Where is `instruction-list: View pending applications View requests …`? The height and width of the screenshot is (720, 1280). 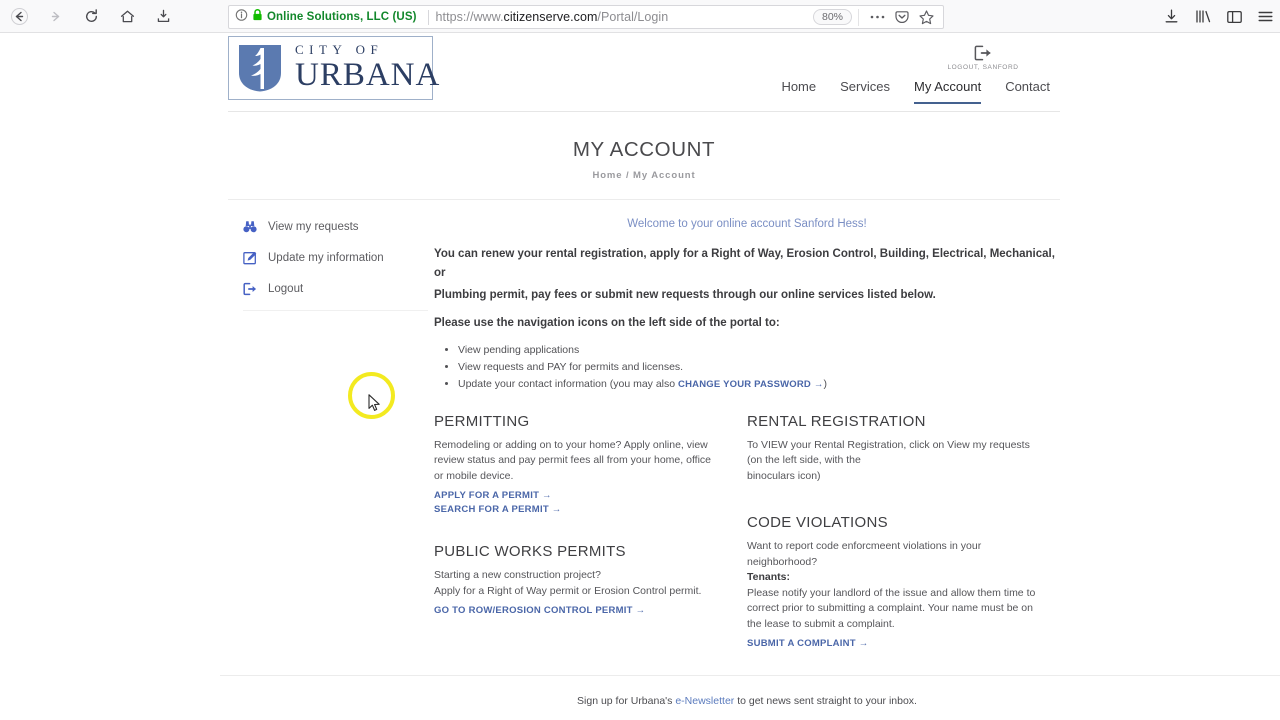 instruction-list: View pending applications View requests … is located at coordinates (747, 368).